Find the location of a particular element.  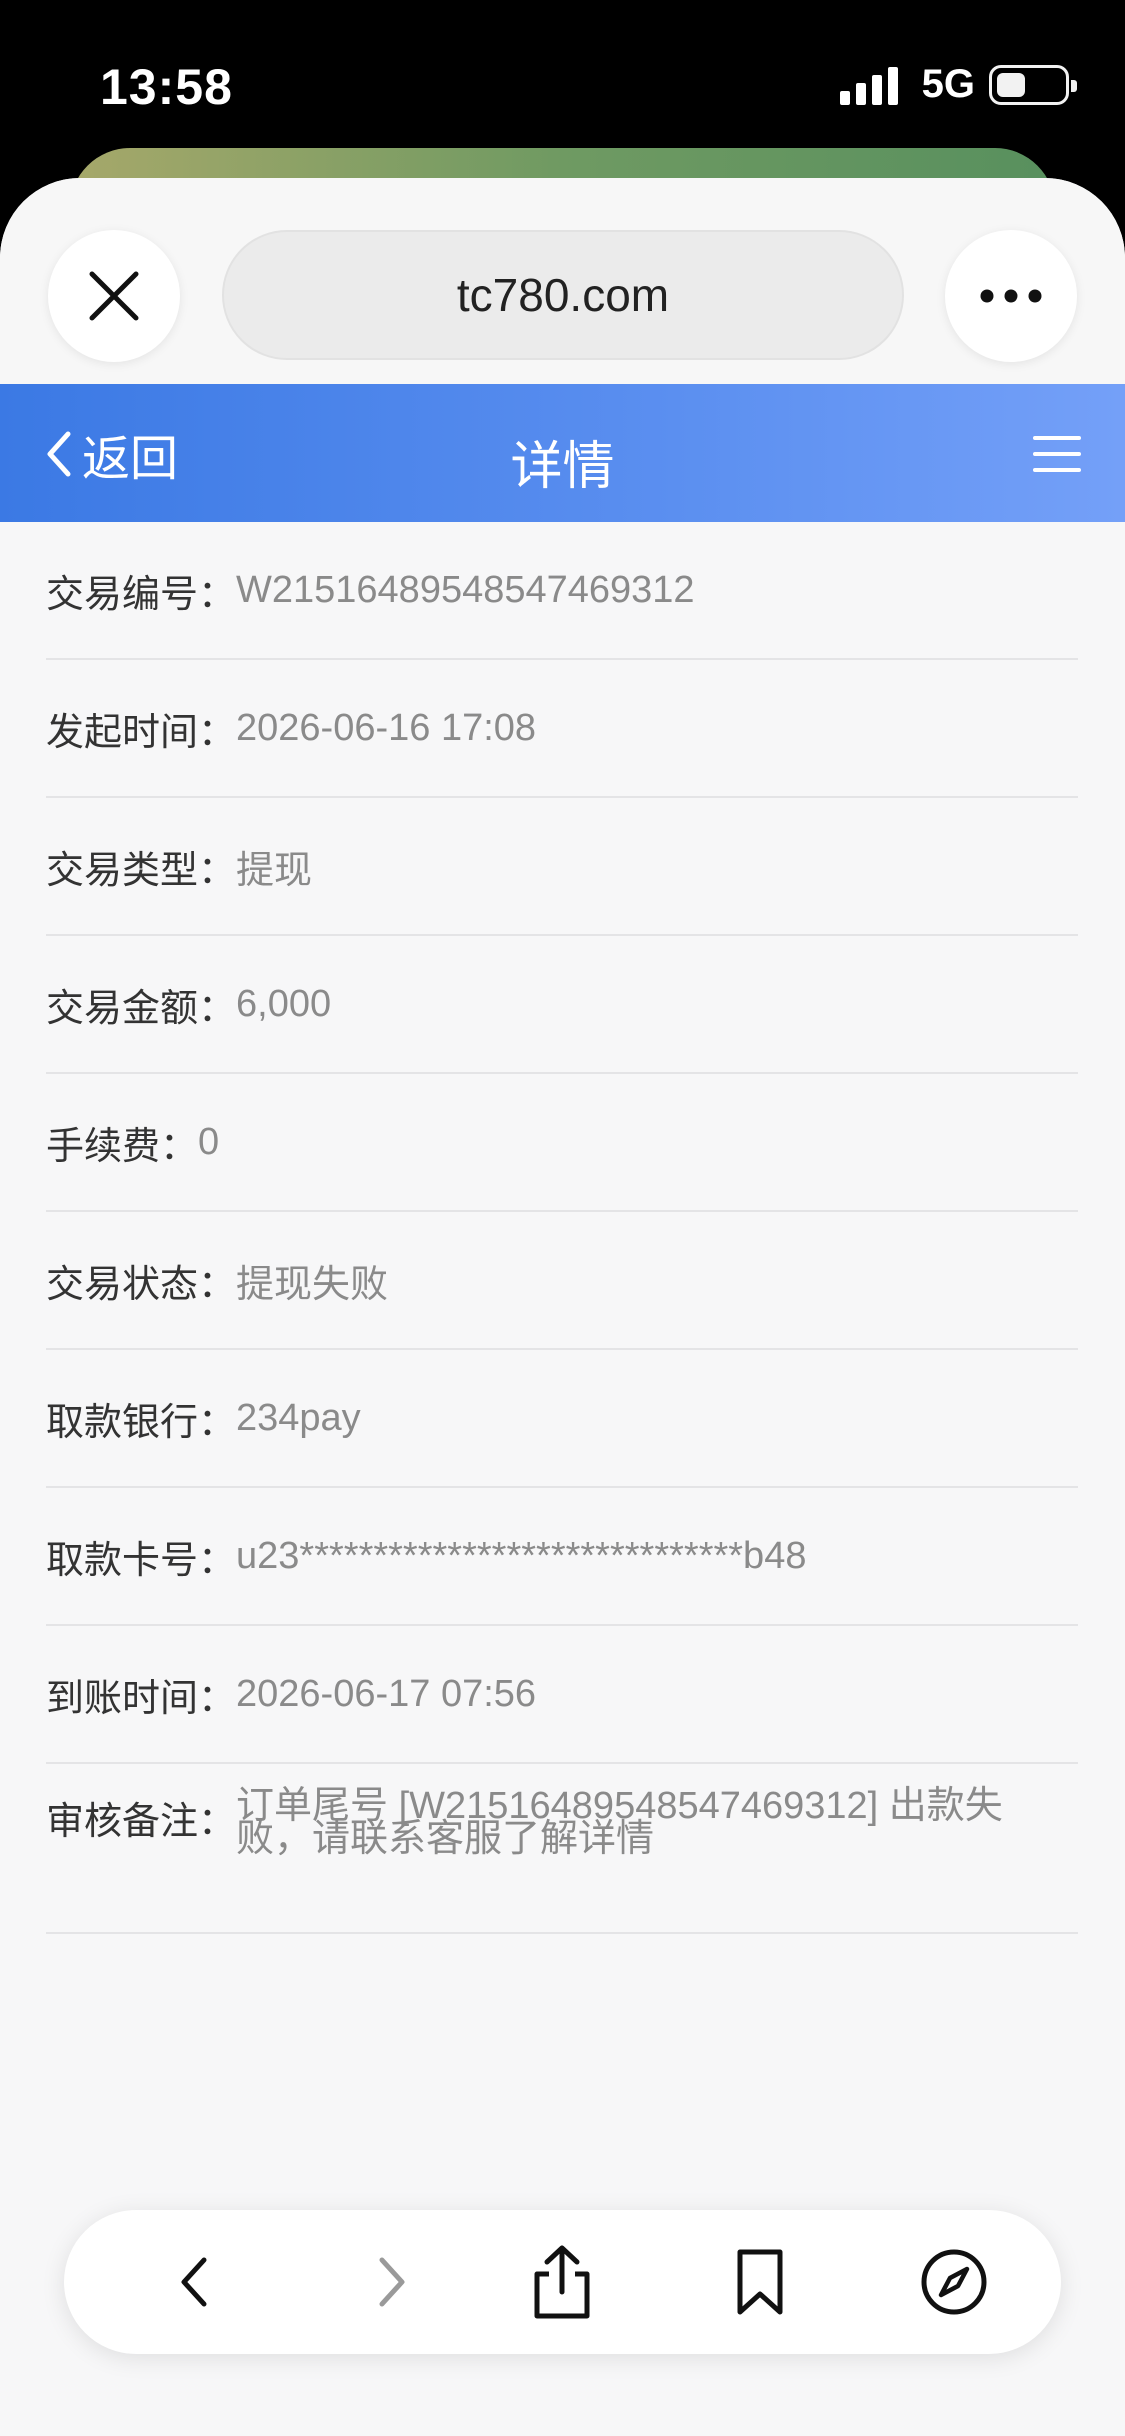

bookmark-icon is located at coordinates (760, 2282).